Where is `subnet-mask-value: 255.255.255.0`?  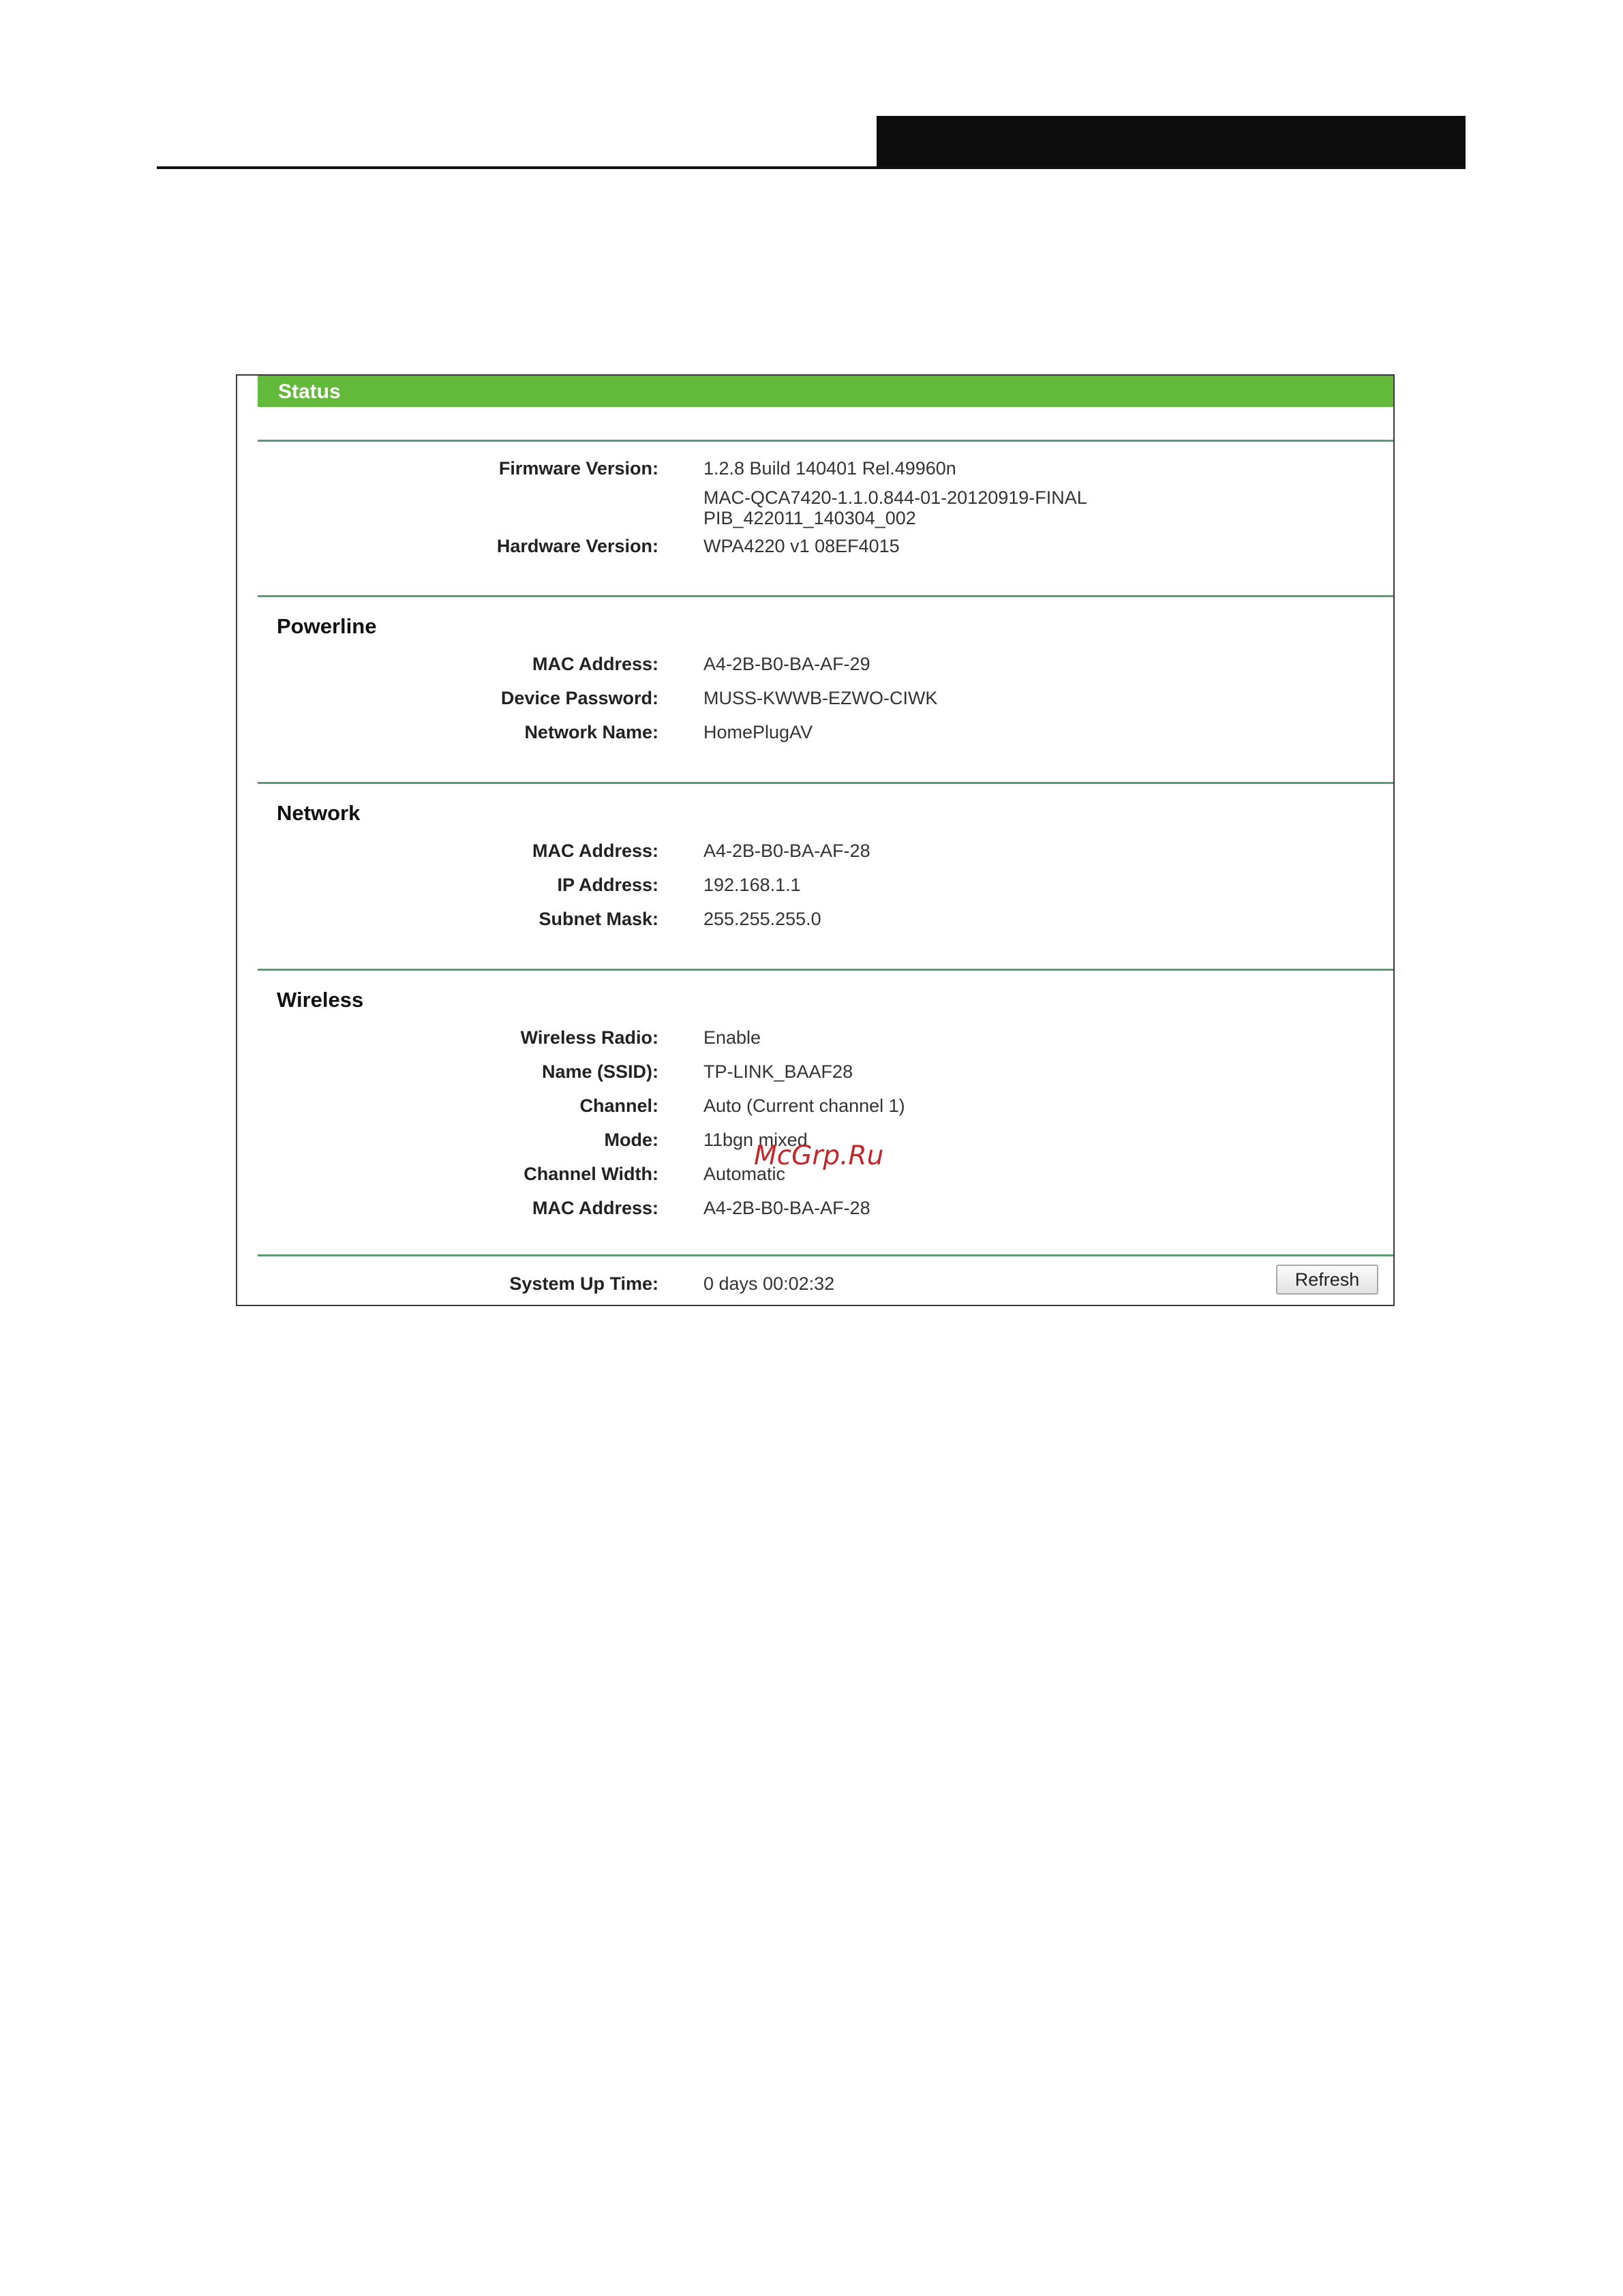
subnet-mask-value: 255.255.255.0 is located at coordinates (762, 919).